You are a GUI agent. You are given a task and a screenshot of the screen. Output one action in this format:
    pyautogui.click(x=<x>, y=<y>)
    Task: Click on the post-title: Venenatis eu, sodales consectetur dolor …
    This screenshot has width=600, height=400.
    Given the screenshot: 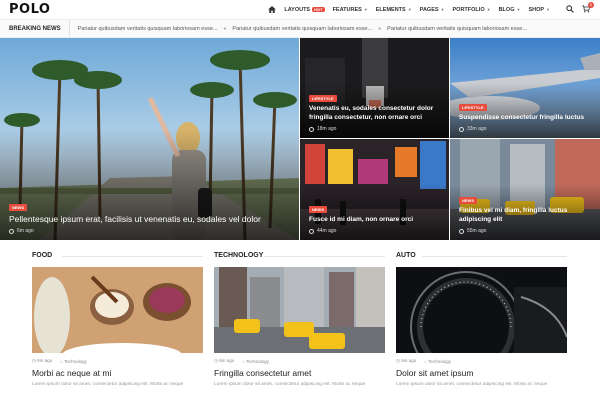 What is the action you would take?
    pyautogui.click(x=375, y=114)
    